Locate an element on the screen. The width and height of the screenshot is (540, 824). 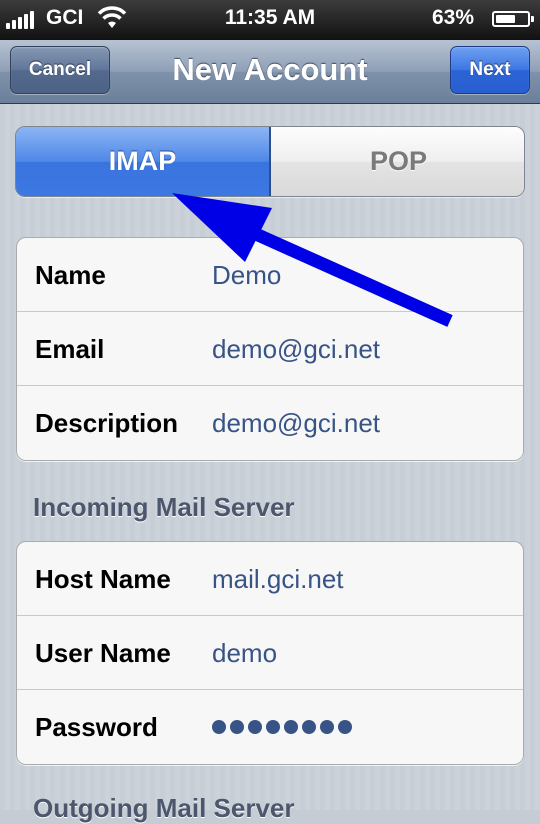
host-name-label: Host Name is located at coordinates (103, 579).